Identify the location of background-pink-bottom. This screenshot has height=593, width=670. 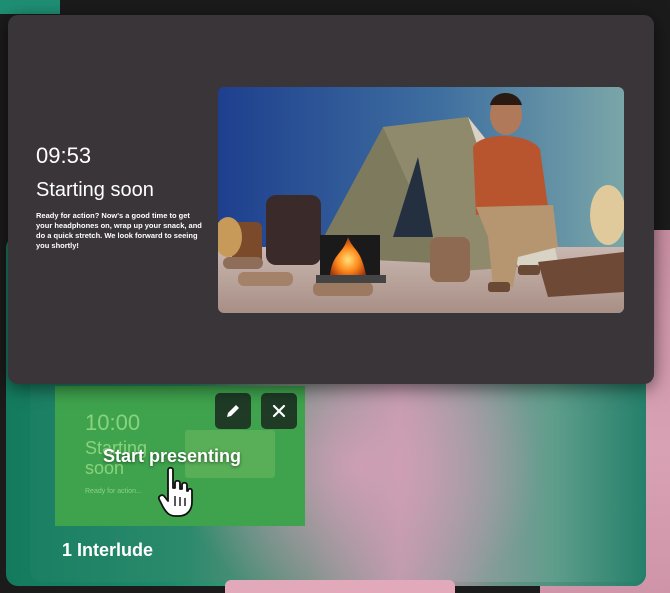
(340, 586).